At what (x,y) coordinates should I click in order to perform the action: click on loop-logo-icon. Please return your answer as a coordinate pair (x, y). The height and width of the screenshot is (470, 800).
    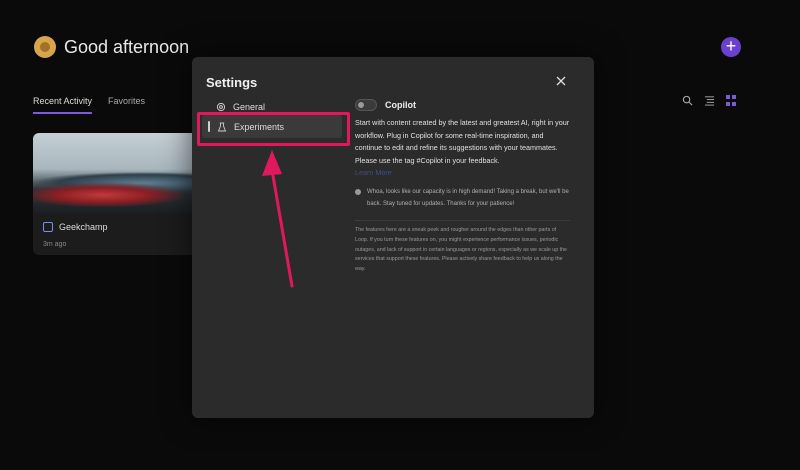
    Looking at the image, I should click on (45, 47).